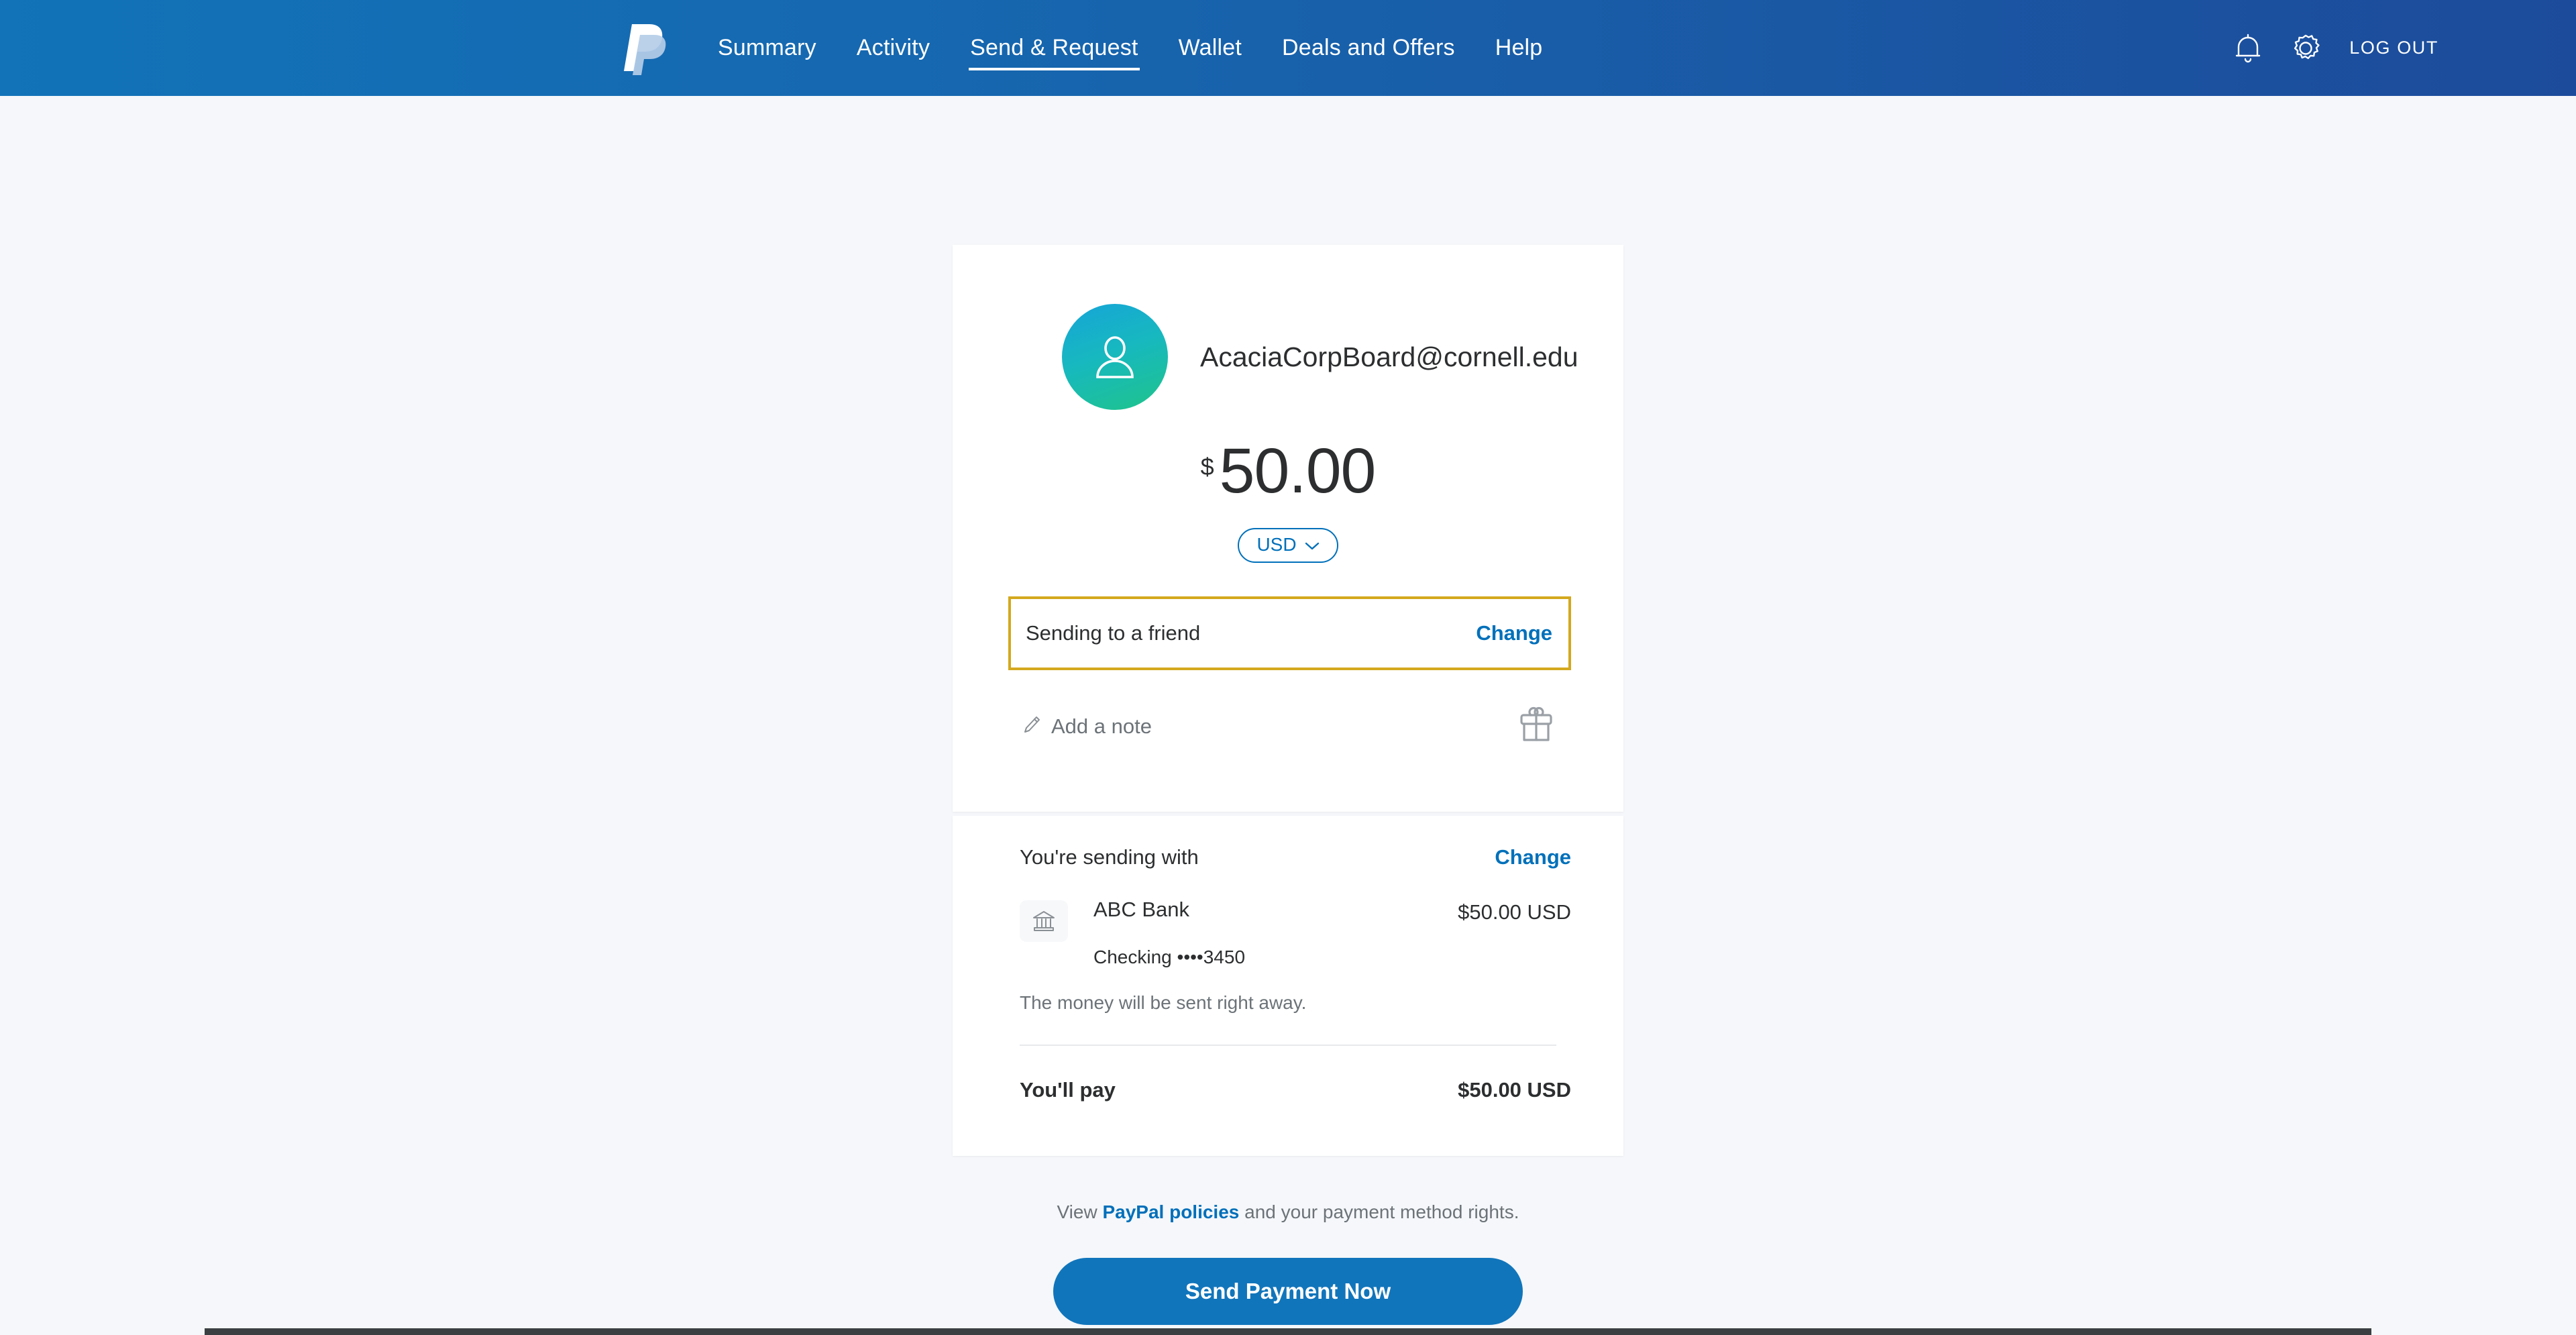 This screenshot has width=2576, height=1335. I want to click on recipient-row: AcaciaCorpBoard@cornell.edu, so click(1288, 327).